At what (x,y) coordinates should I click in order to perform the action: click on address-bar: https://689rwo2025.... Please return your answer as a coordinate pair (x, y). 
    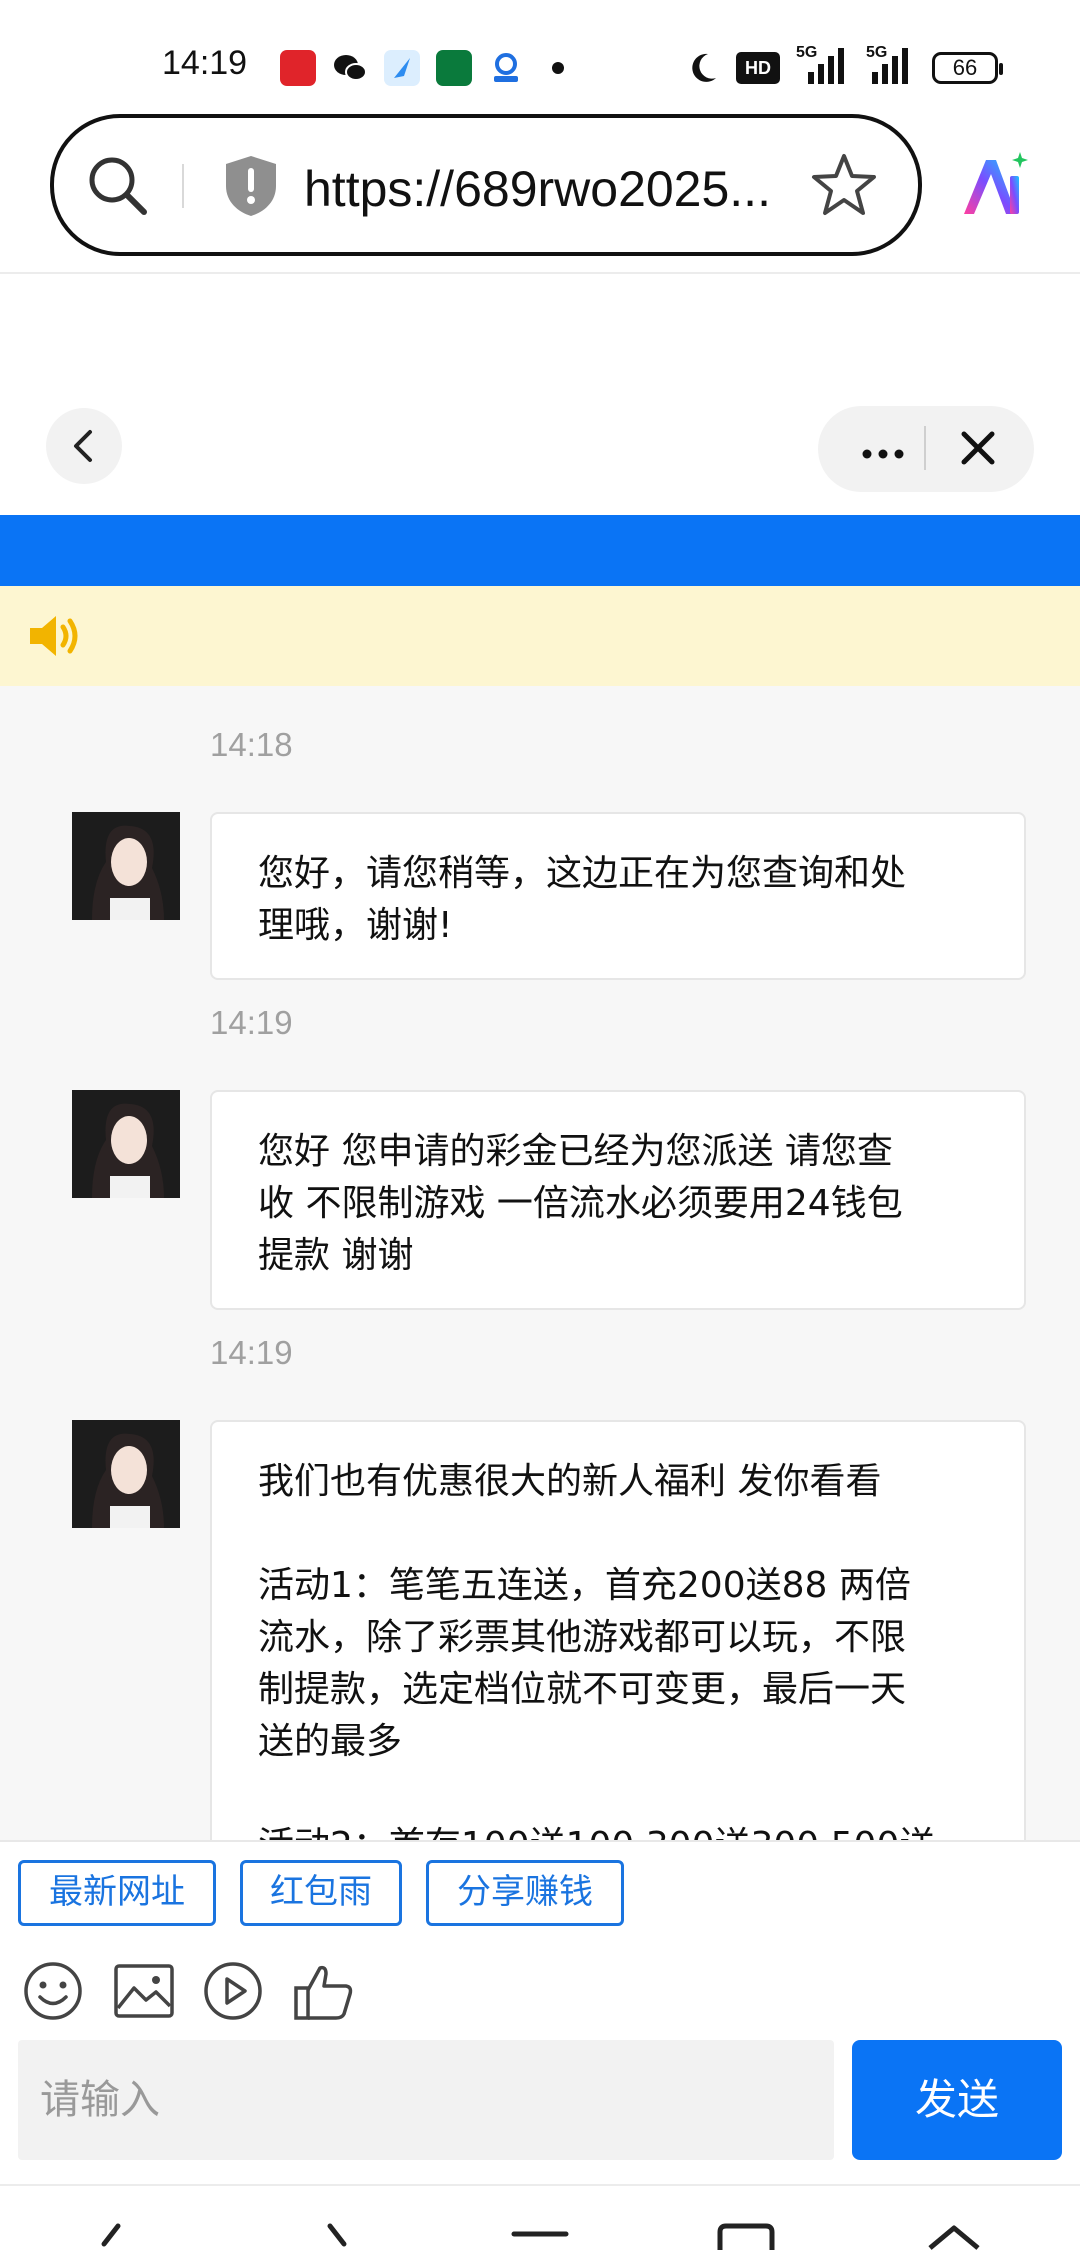
    Looking at the image, I should click on (486, 185).